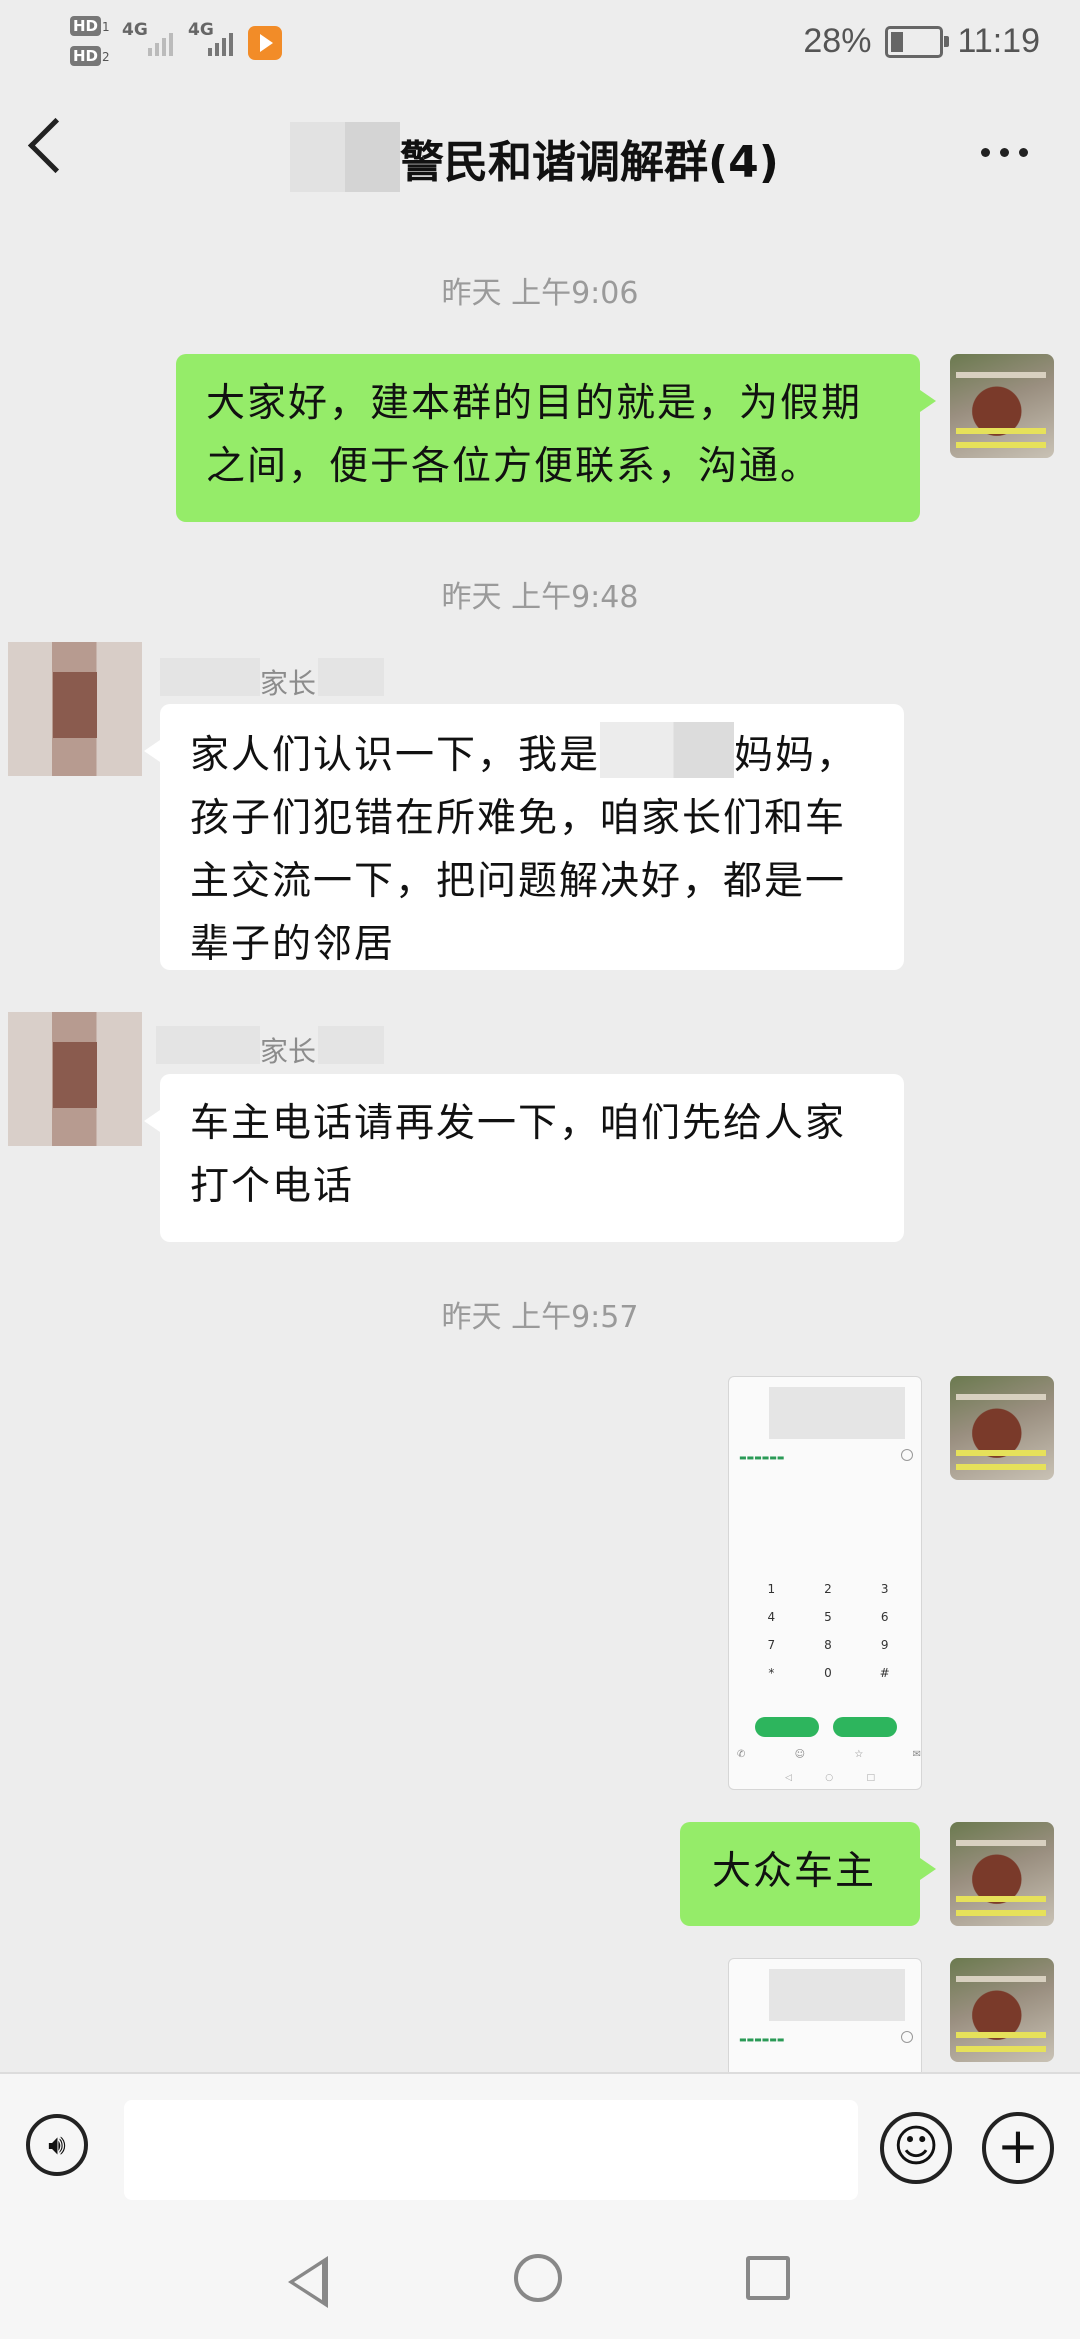  Describe the element at coordinates (917, 41) in the screenshot. I see `battery-icon` at that location.